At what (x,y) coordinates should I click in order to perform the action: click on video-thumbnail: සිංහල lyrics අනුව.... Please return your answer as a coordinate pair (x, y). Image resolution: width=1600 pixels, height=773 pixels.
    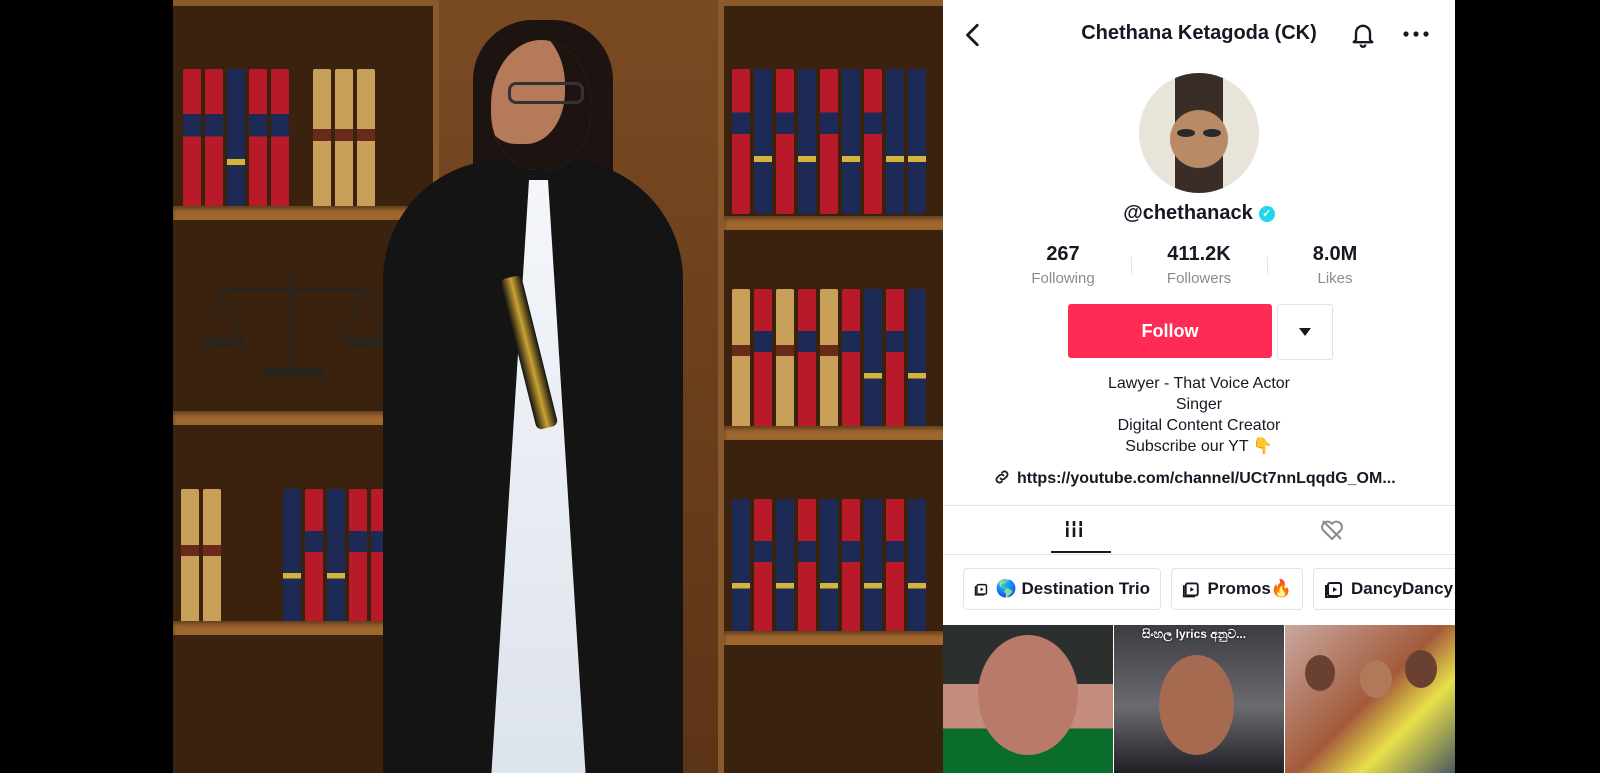
    Looking at the image, I should click on (1199, 699).